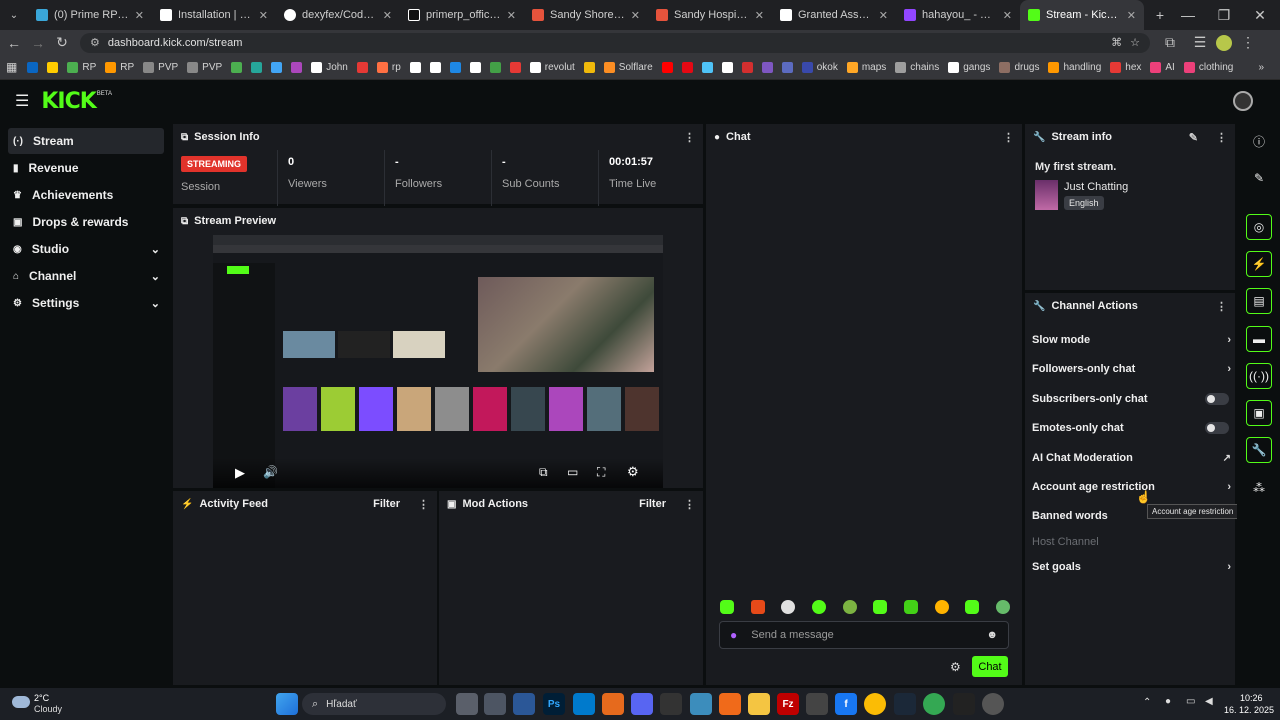 This screenshot has height=720, width=1280. I want to click on apps-icon: ⁂, so click(1259, 488).